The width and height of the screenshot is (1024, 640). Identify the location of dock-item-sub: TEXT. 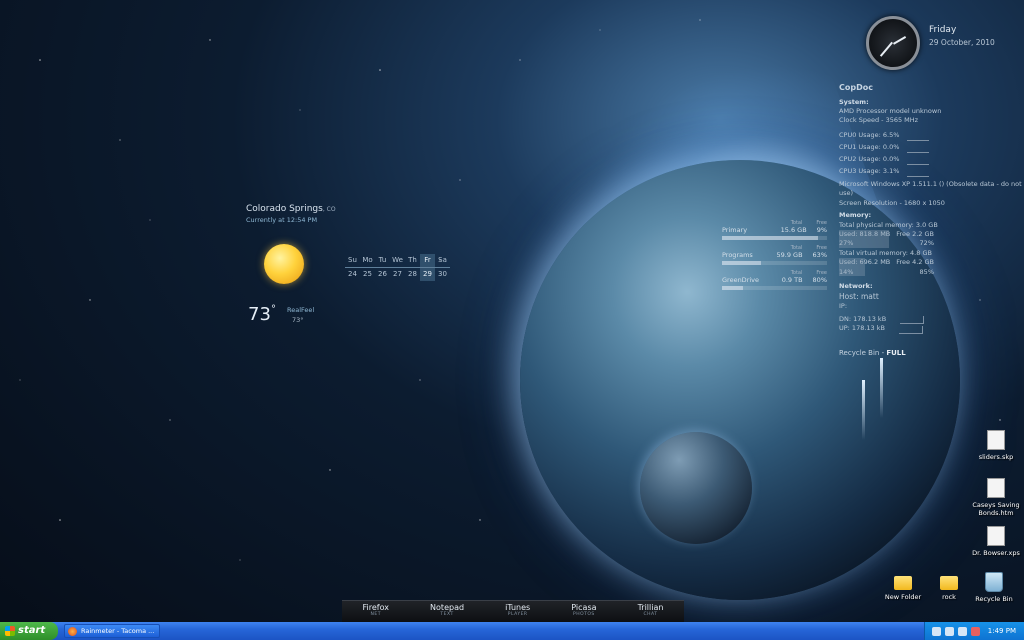
(447, 614).